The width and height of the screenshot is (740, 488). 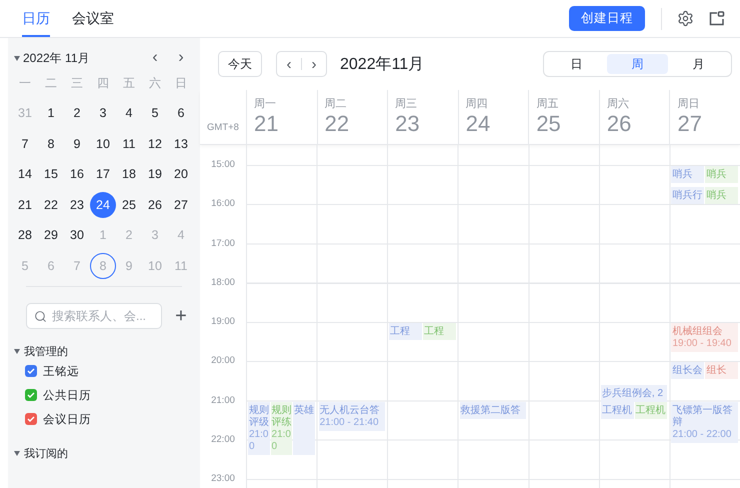 I want to click on section-title: 我管理的, so click(x=46, y=351).